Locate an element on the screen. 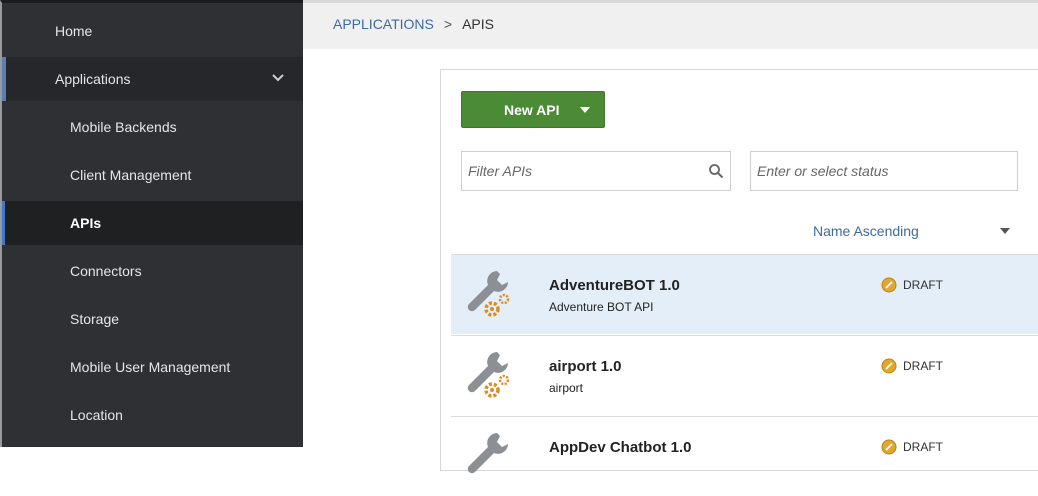  sidebar-item-applications: Applications is located at coordinates (152, 79).